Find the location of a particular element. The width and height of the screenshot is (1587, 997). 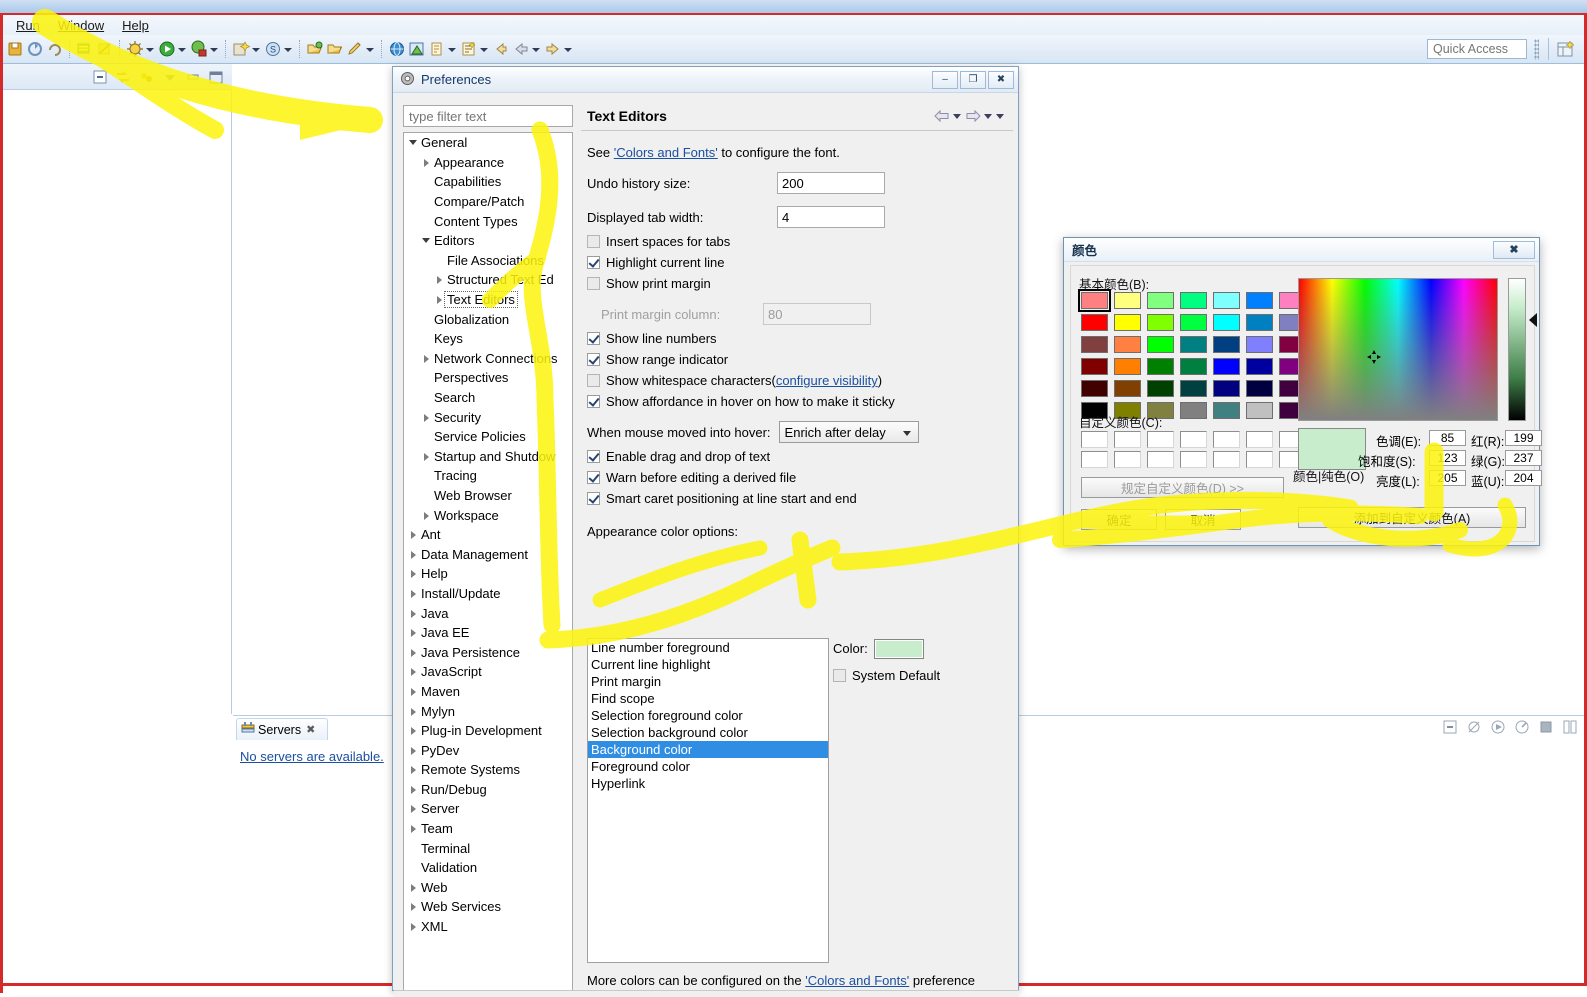

menu-item-help: Help is located at coordinates (135, 25).